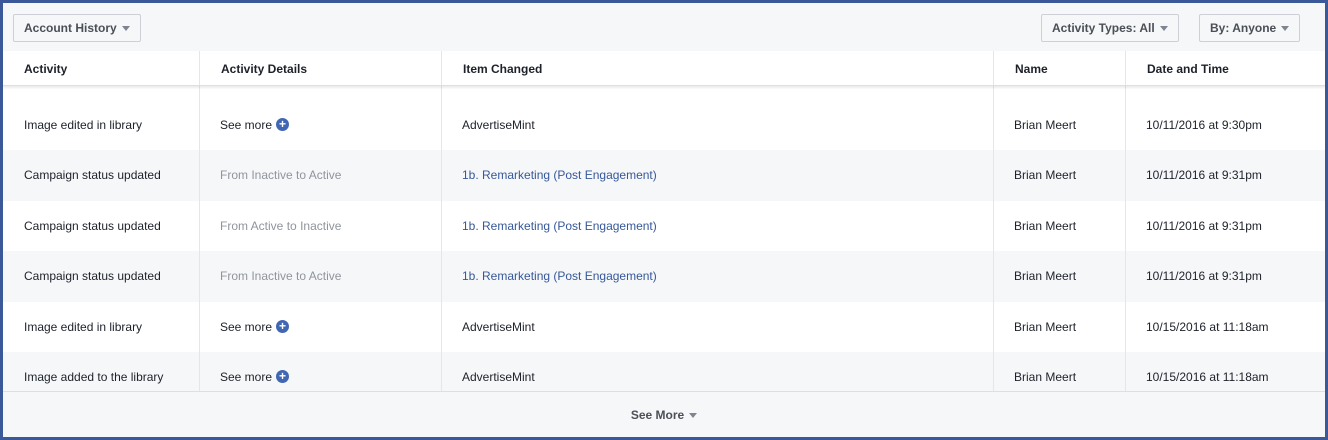 This screenshot has height=440, width=1328. I want to click on activity-details-cell: From Active to Inactive, so click(320, 226).